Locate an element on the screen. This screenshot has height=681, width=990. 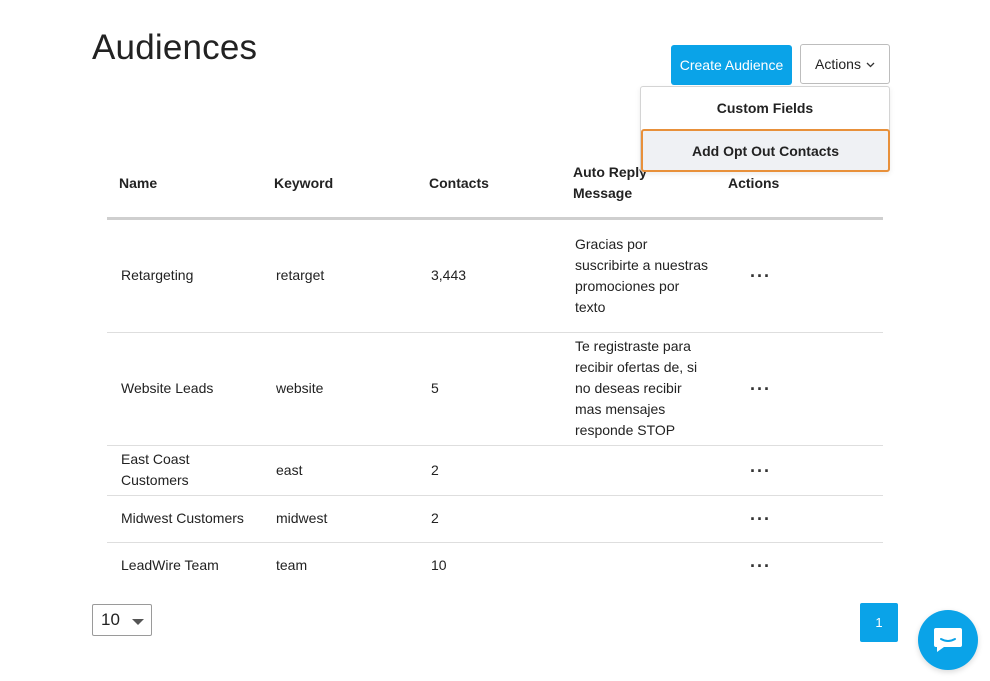
chat-bubble-icon is located at coordinates (948, 640).